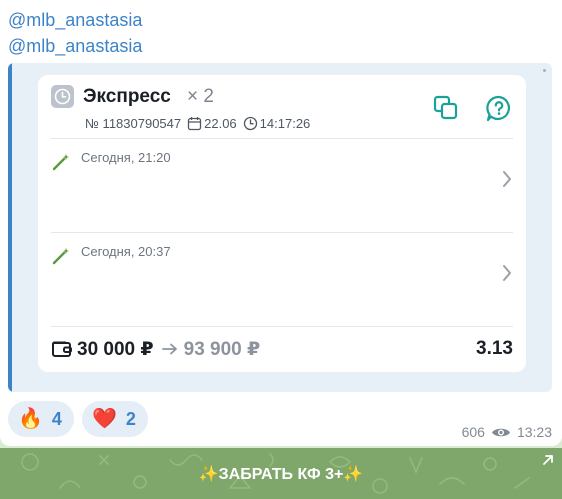 The image size is (562, 499). I want to click on event-time: Сегодня, 21:20, so click(126, 157).